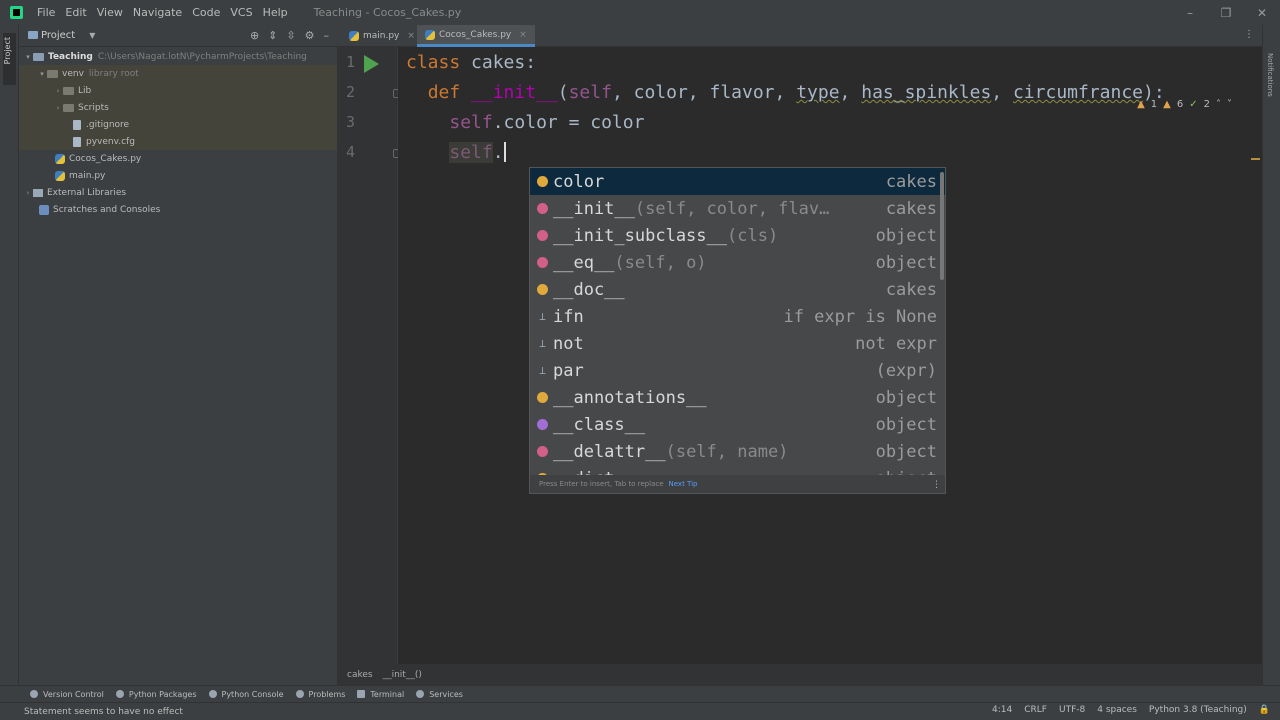 The width and height of the screenshot is (1280, 720). I want to click on next-tip-link: Next Tip, so click(683, 484).